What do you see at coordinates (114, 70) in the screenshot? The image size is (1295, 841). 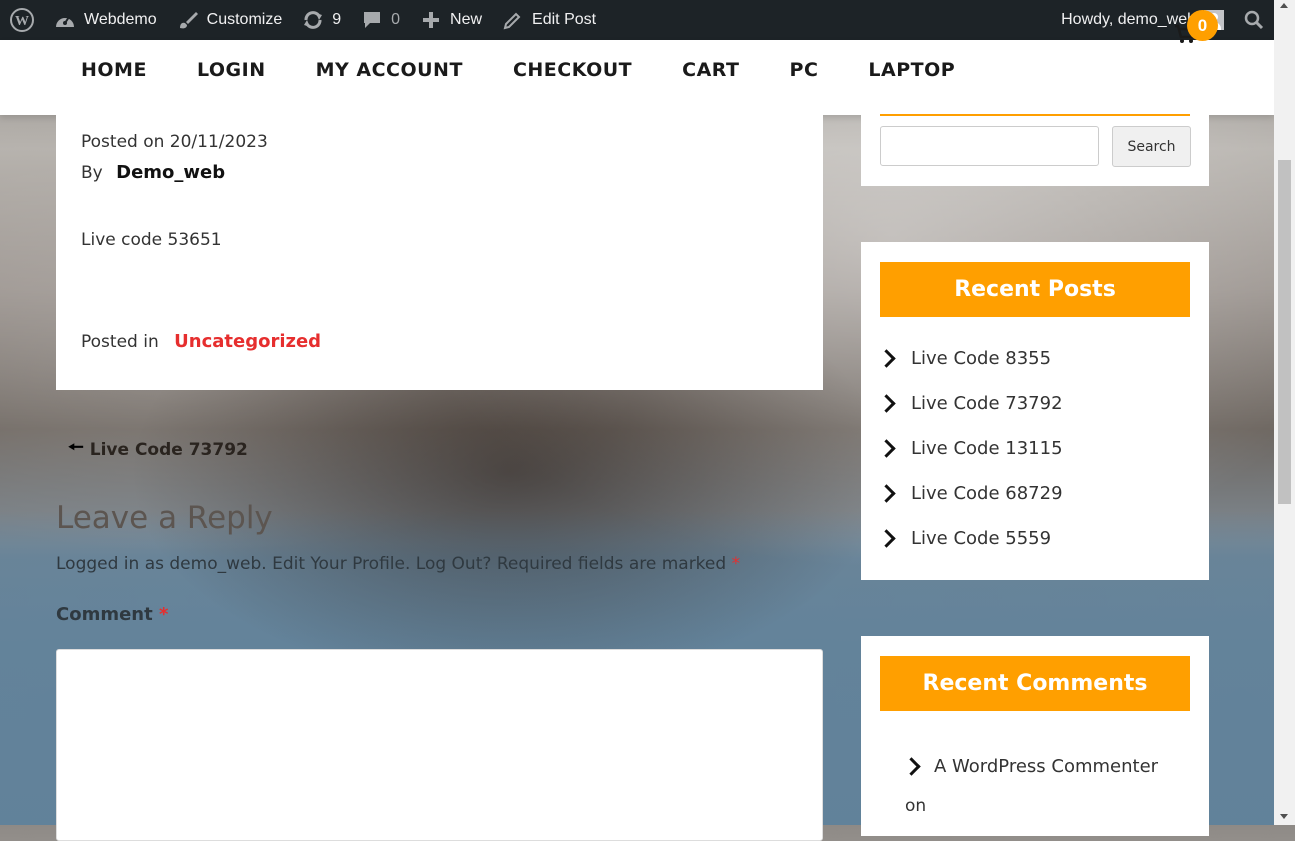 I see `nav-home: HOME` at bounding box center [114, 70].